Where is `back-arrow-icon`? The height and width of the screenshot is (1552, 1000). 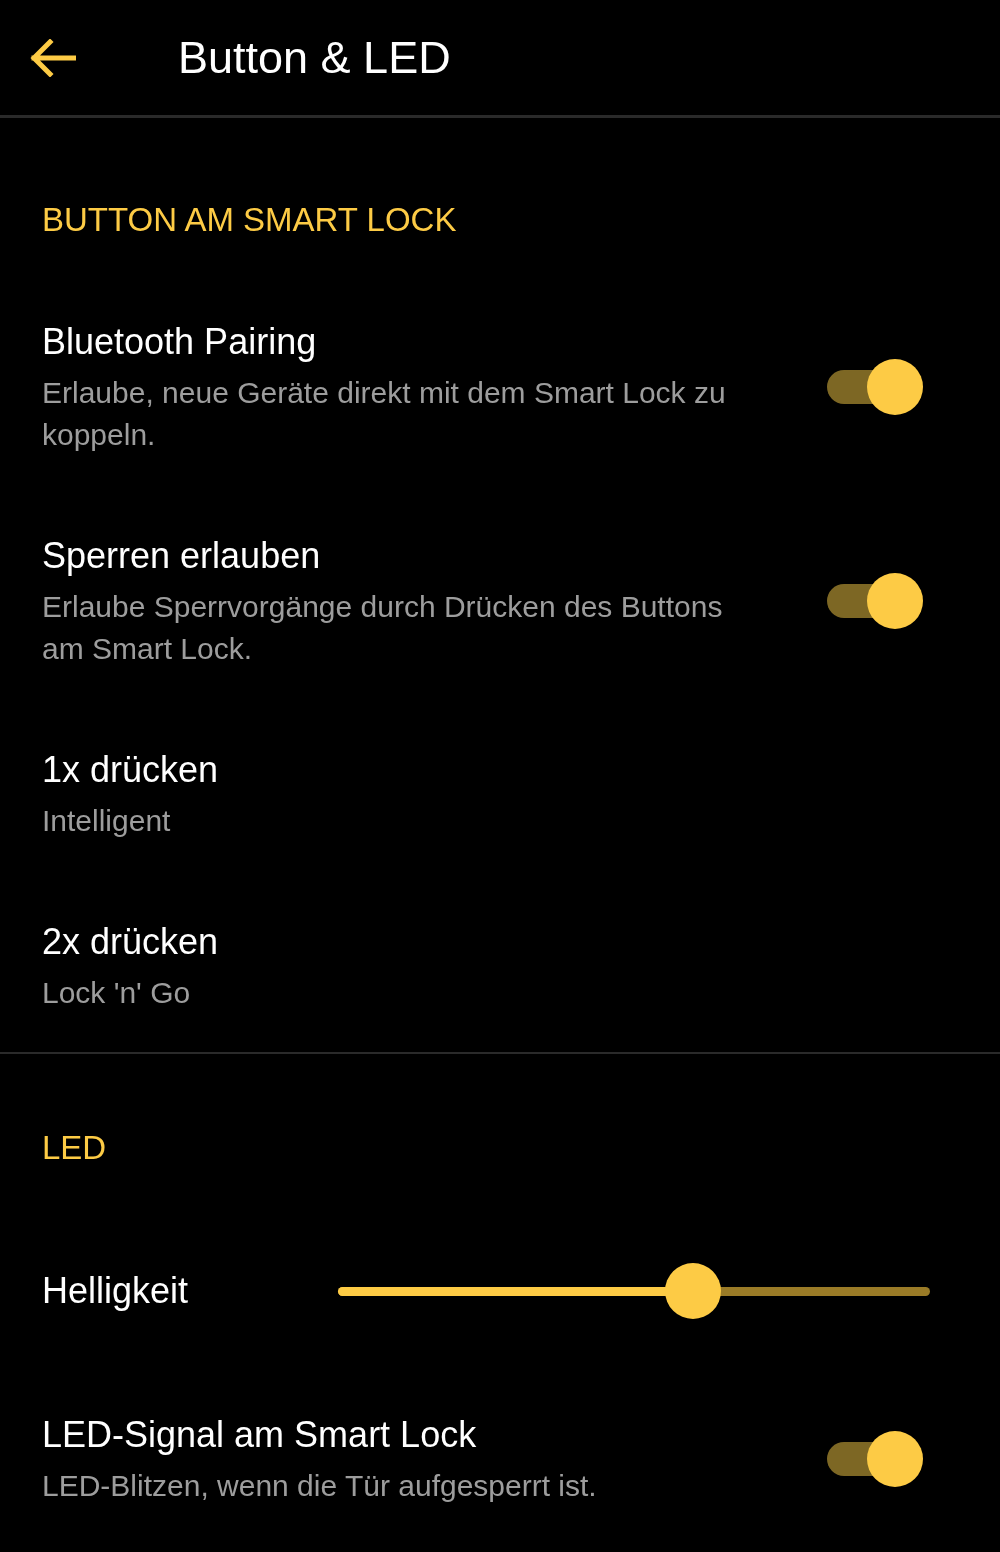
back-arrow-icon is located at coordinates (53, 57).